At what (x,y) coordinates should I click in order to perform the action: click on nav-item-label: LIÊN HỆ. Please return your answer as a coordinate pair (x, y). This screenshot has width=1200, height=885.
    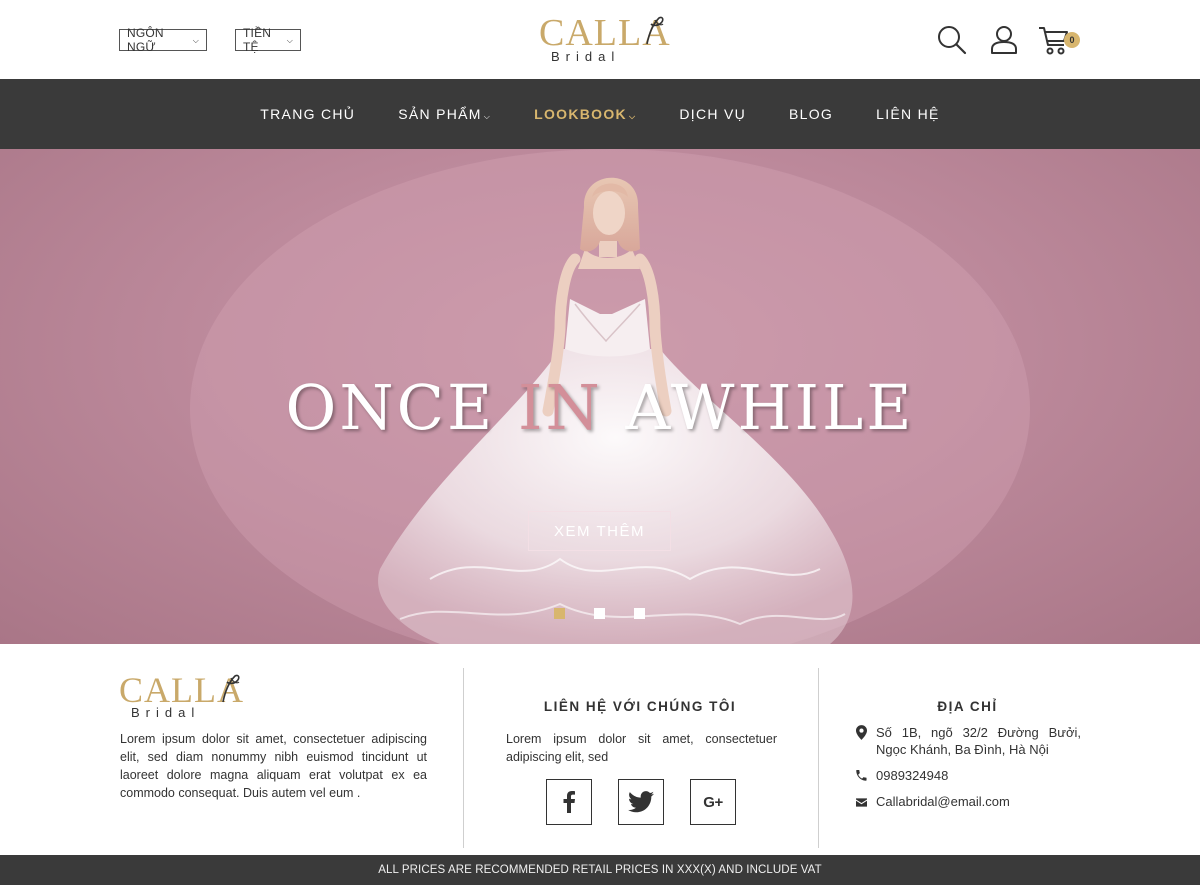
    Looking at the image, I should click on (908, 114).